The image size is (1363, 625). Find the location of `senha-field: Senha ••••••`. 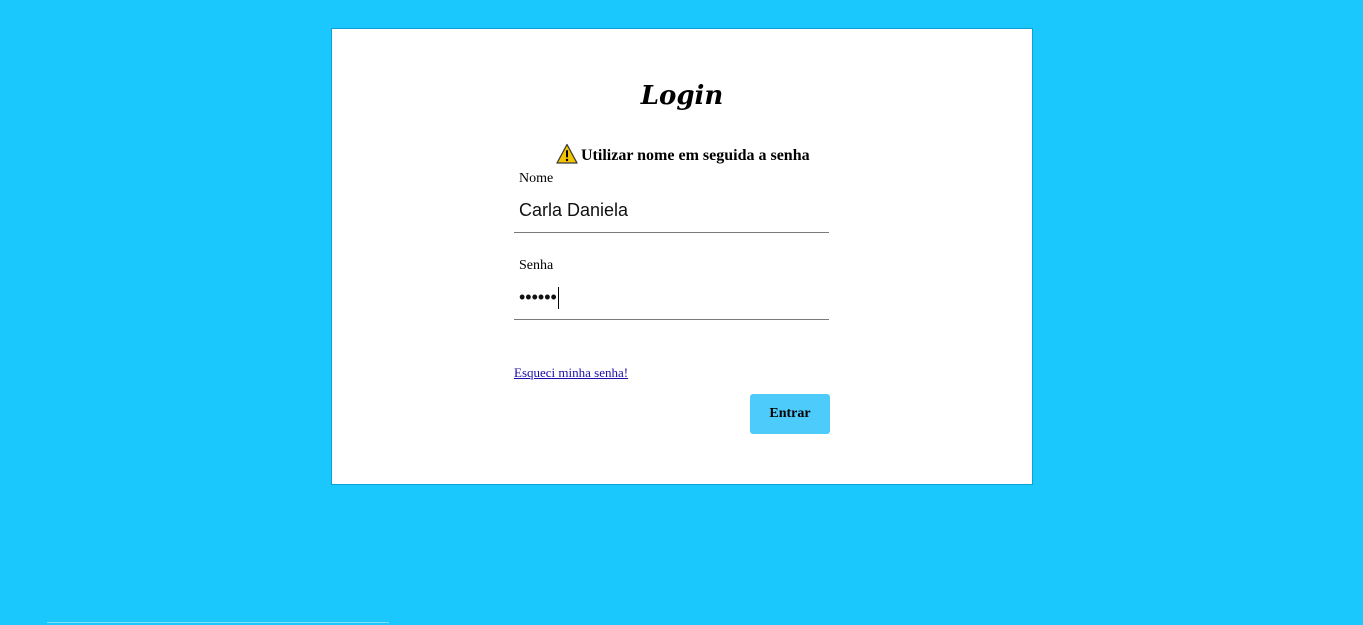

senha-field: Senha •••••• is located at coordinates (671, 288).